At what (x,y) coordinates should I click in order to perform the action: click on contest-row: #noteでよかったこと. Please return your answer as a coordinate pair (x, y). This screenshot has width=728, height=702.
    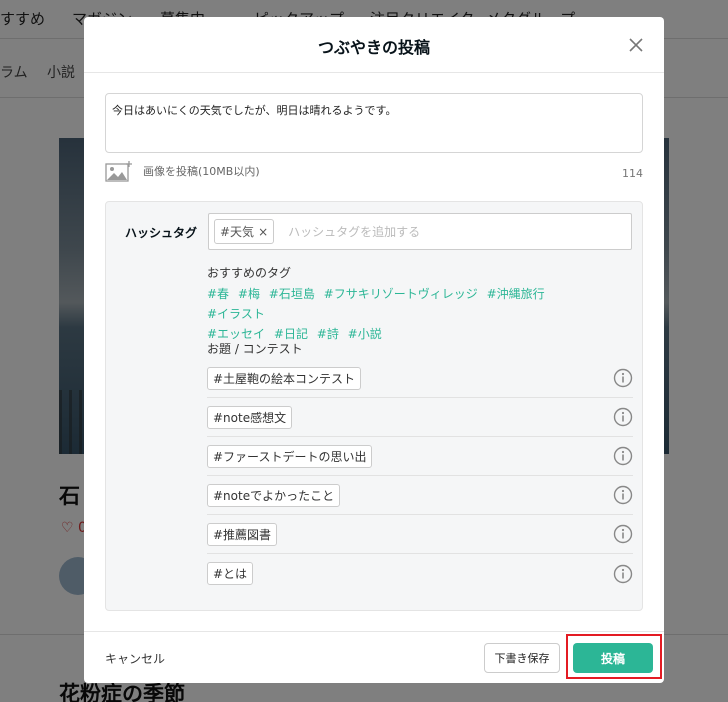
    Looking at the image, I should click on (420, 495).